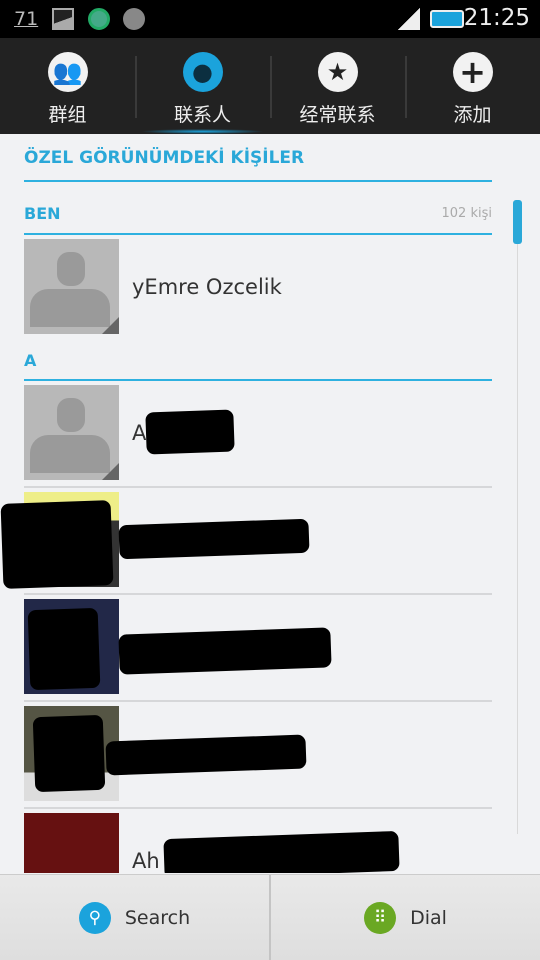  I want to click on contact-row: A, so click(258, 436).